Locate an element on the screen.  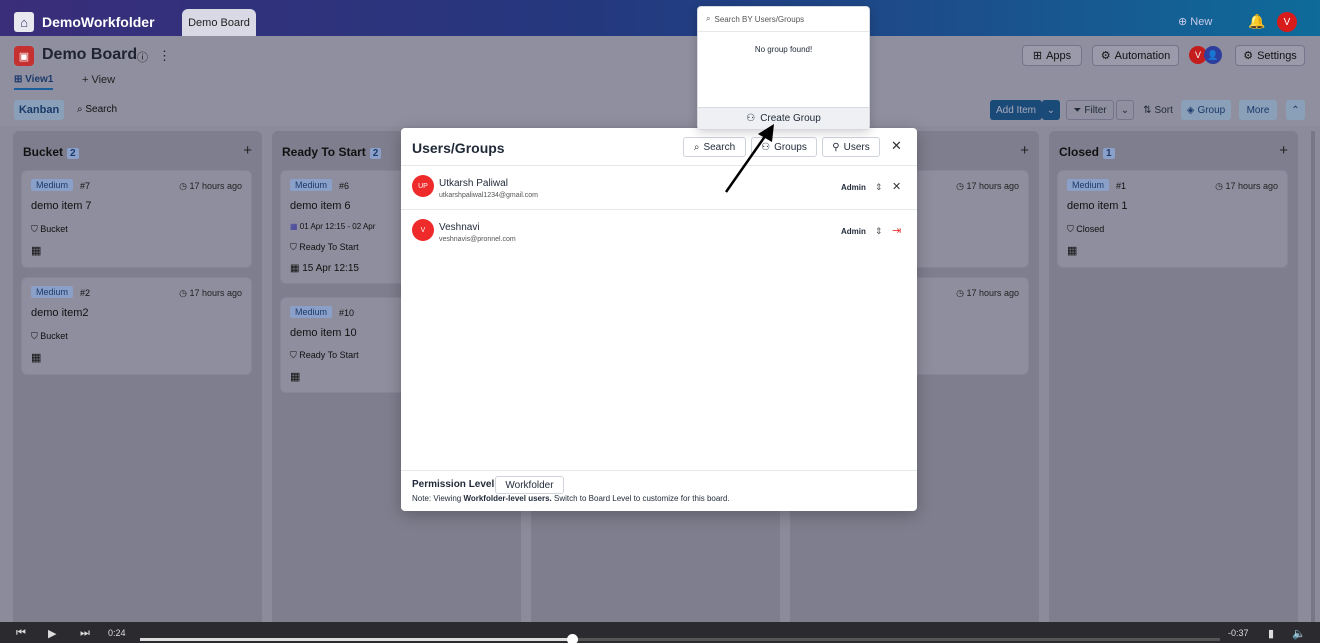
close-icon: ✕ is located at coordinates (896, 146).